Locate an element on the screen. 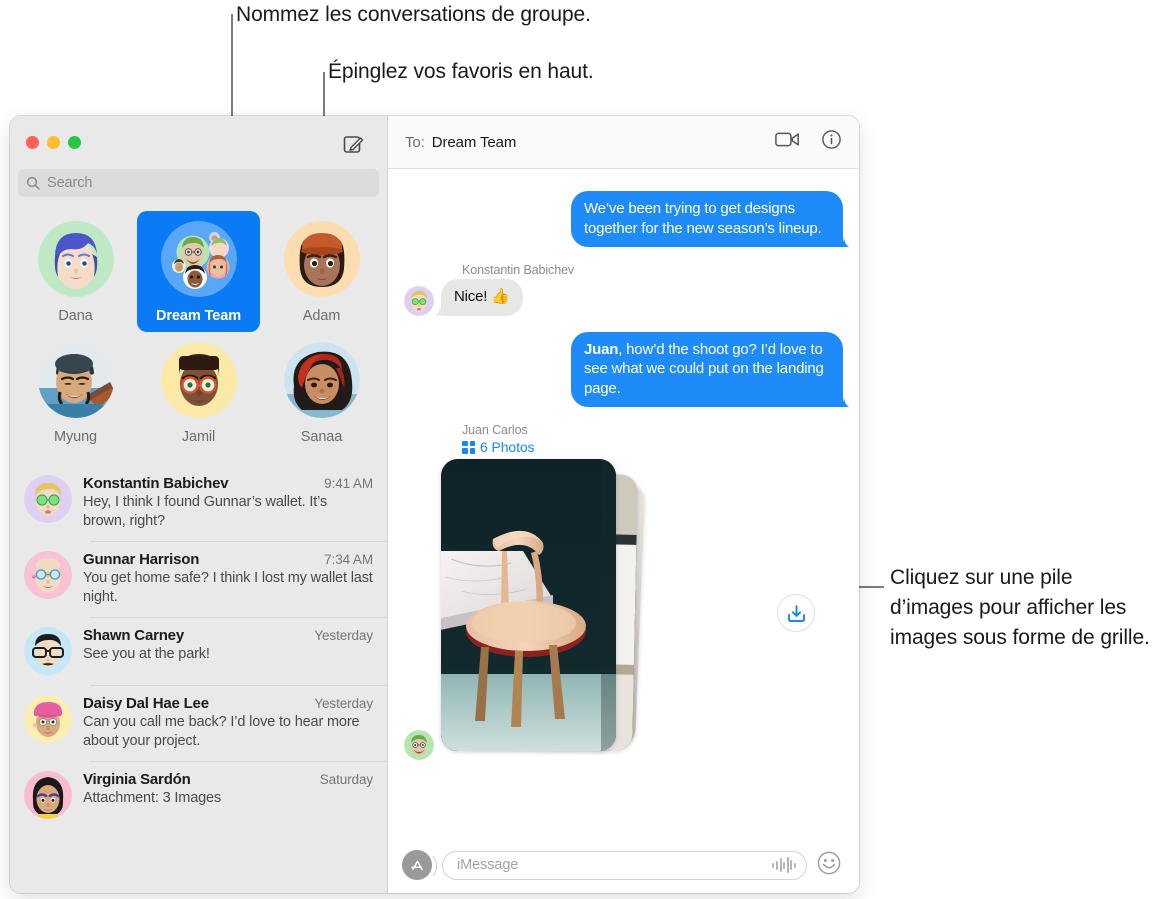  pinned-item-myung: Myung is located at coordinates (75, 392).